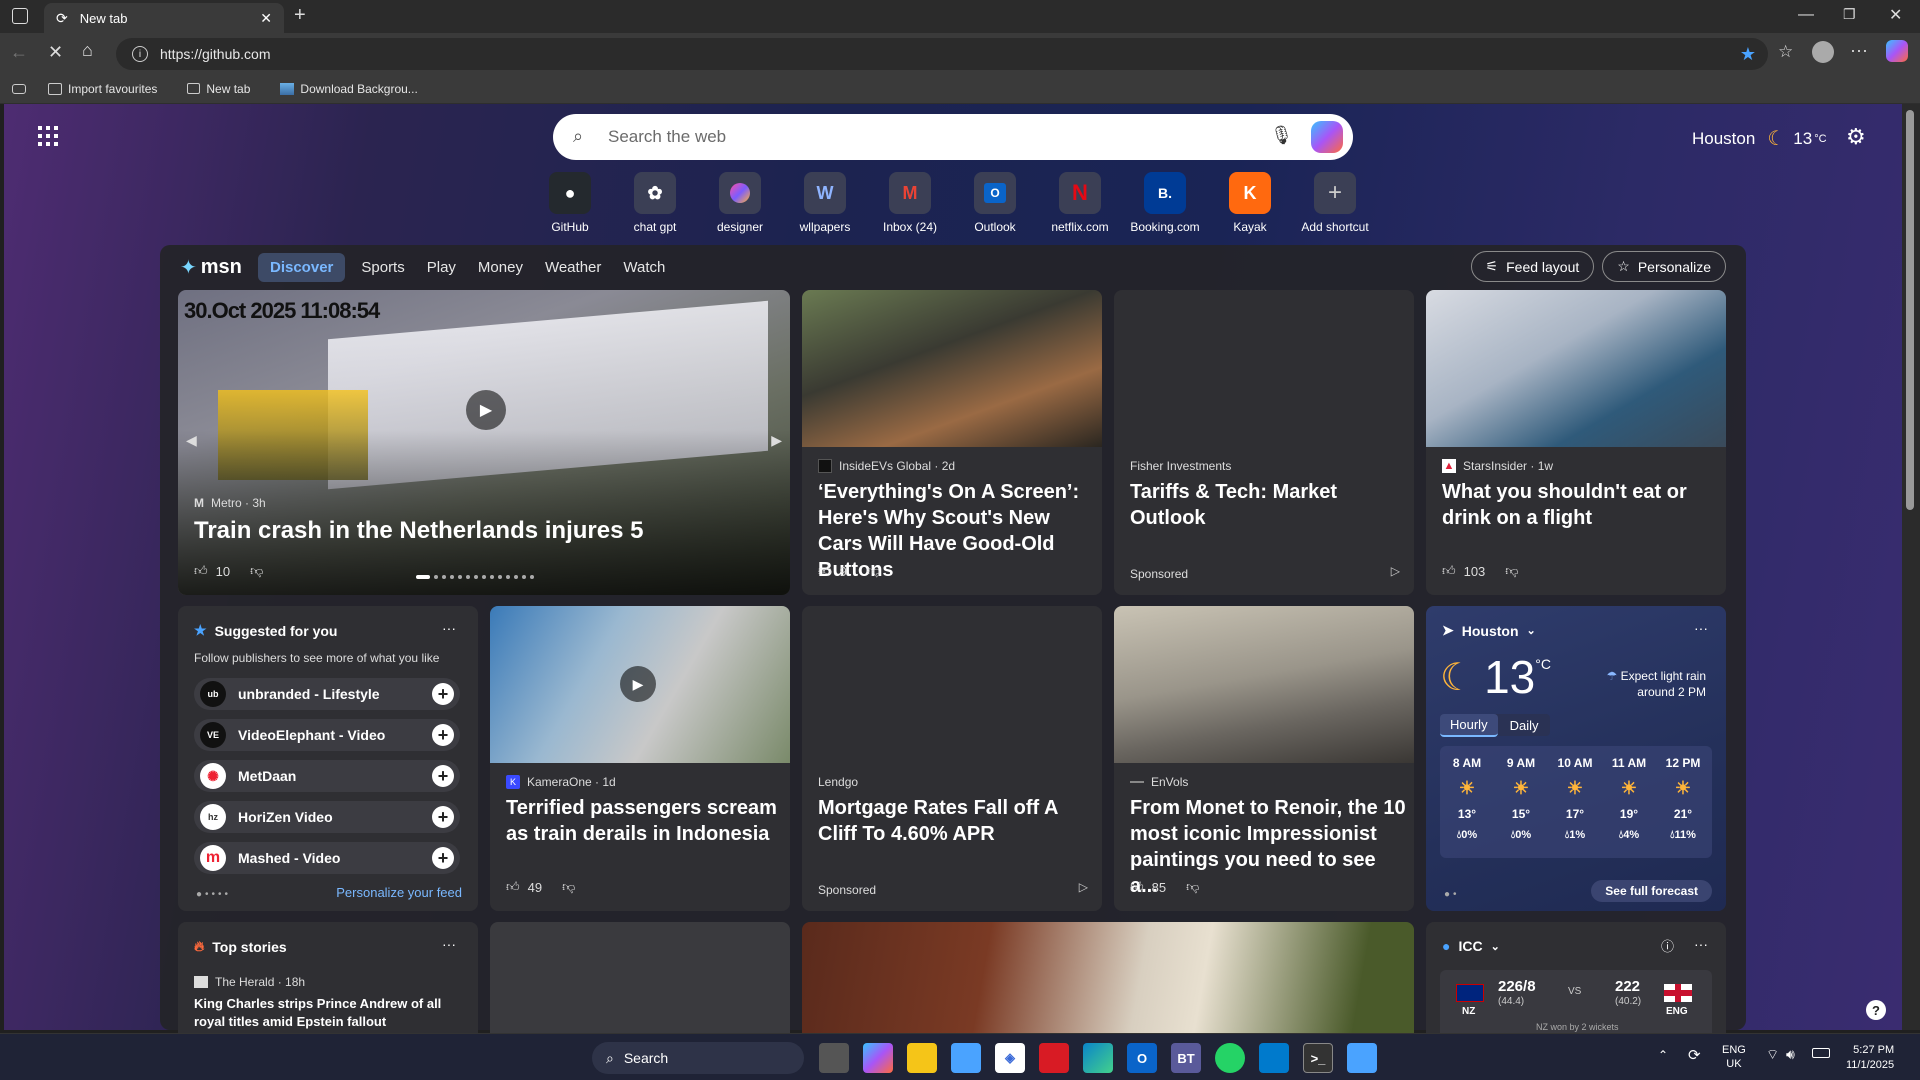  Describe the element at coordinates (1489, 630) in the screenshot. I see `weather-location: ➤ Houston ⌄` at that location.